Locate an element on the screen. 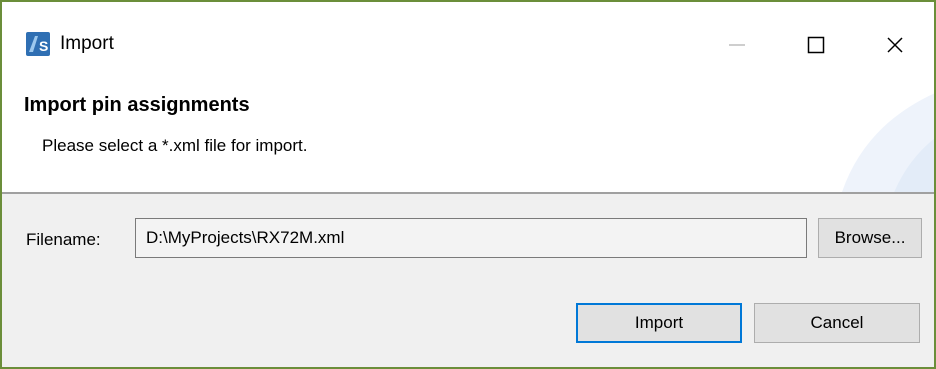 This screenshot has width=936, height=369. close-icon is located at coordinates (895, 45).